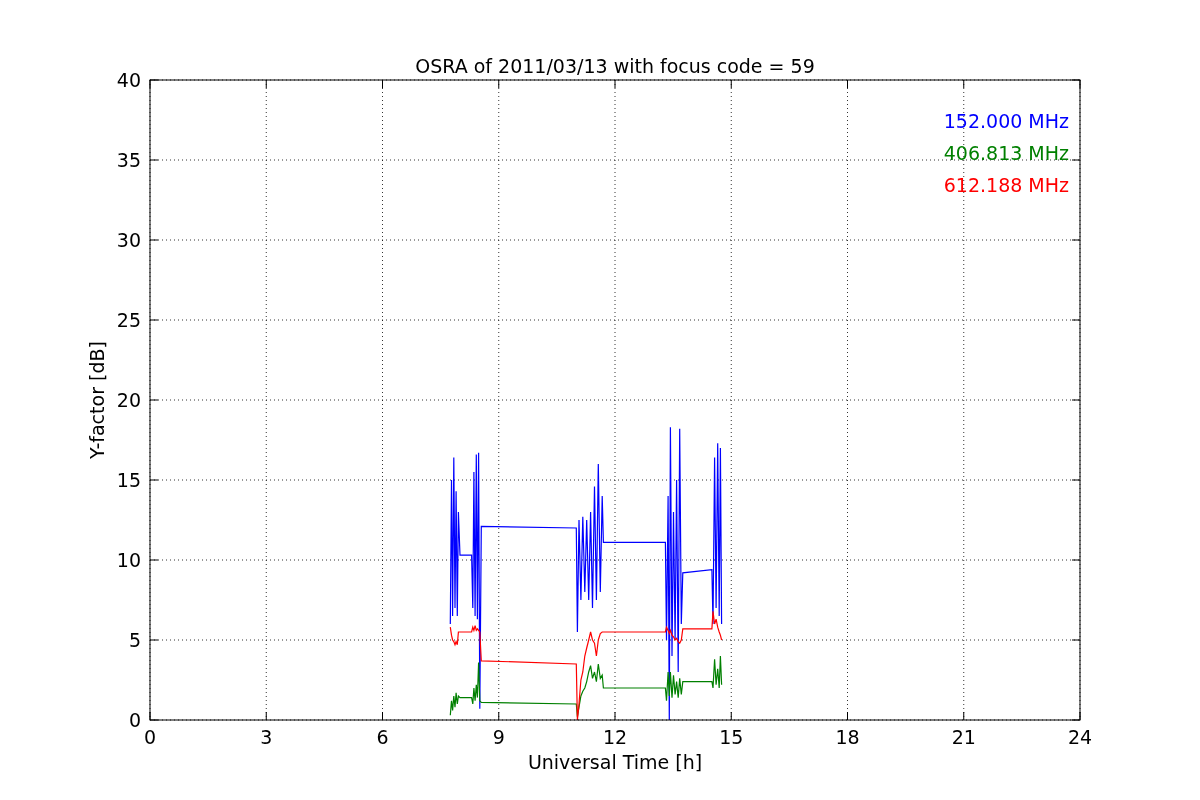  What do you see at coordinates (1080, 737) in the screenshot?
I see `x-tick-label: 24` at bounding box center [1080, 737].